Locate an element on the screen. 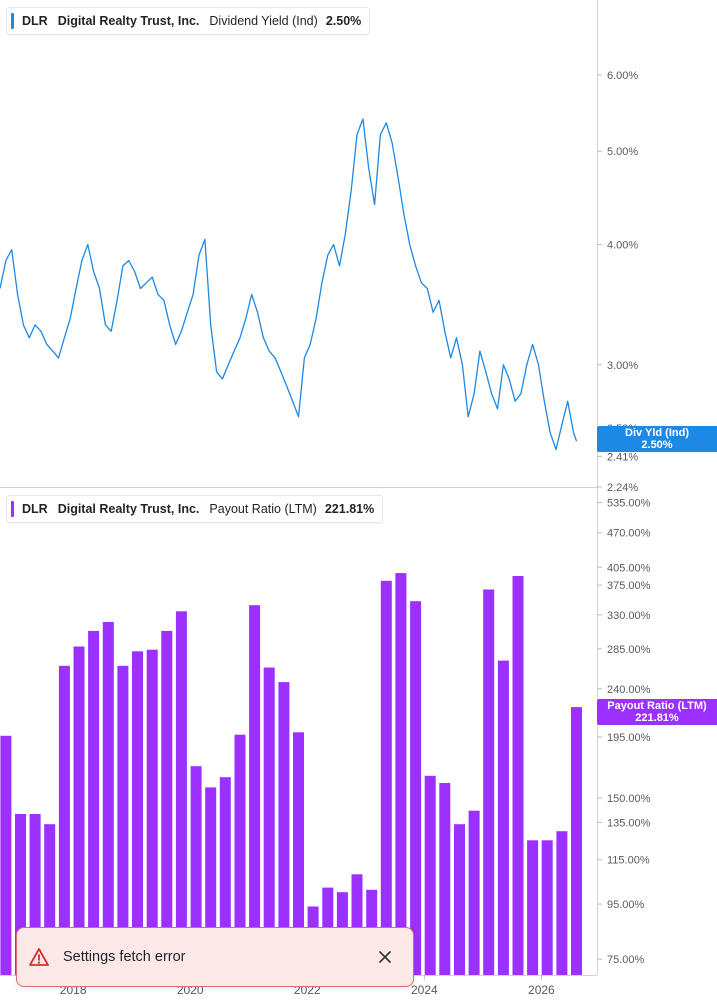 This screenshot has height=1005, width=717. legend-metric: Payout Ratio (LTM) is located at coordinates (263, 509).